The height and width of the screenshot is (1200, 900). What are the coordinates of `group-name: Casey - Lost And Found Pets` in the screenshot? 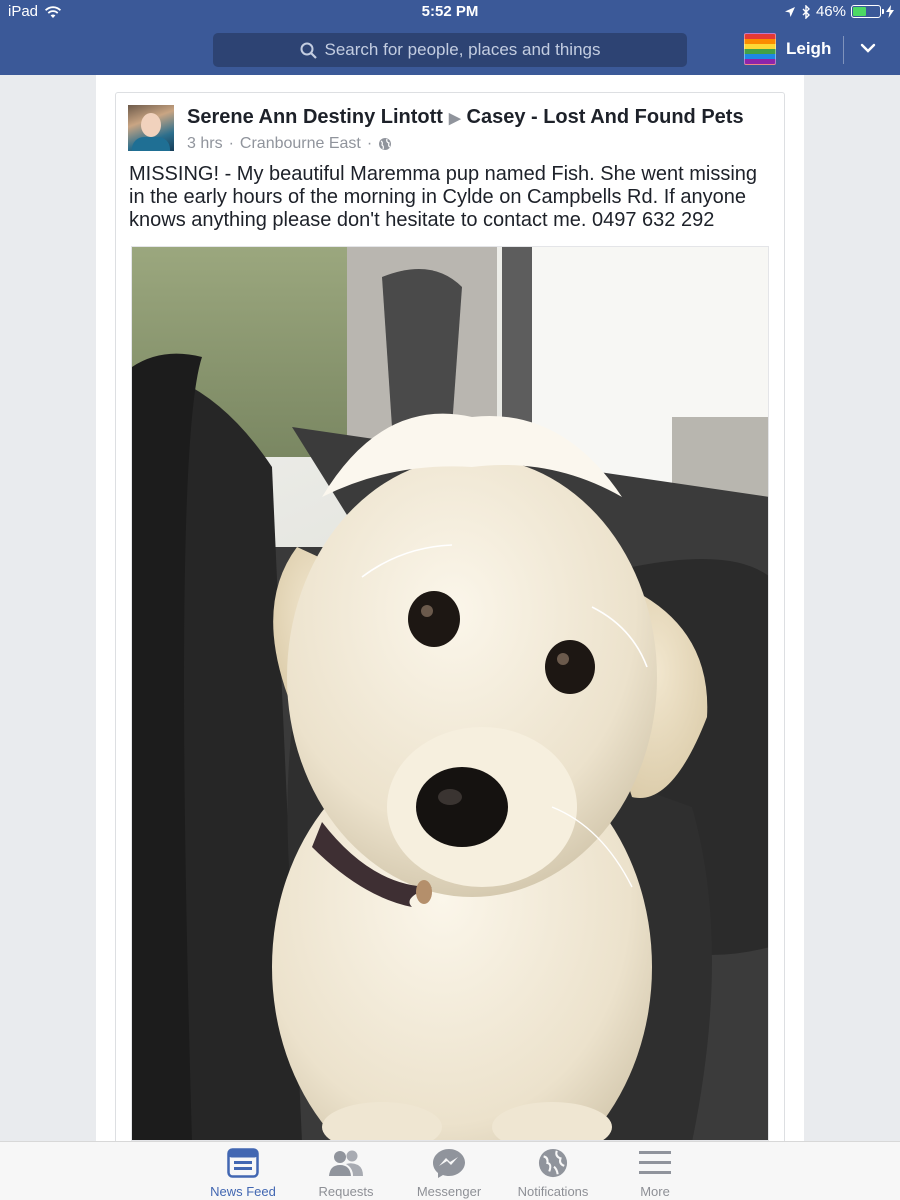 It's located at (605, 117).